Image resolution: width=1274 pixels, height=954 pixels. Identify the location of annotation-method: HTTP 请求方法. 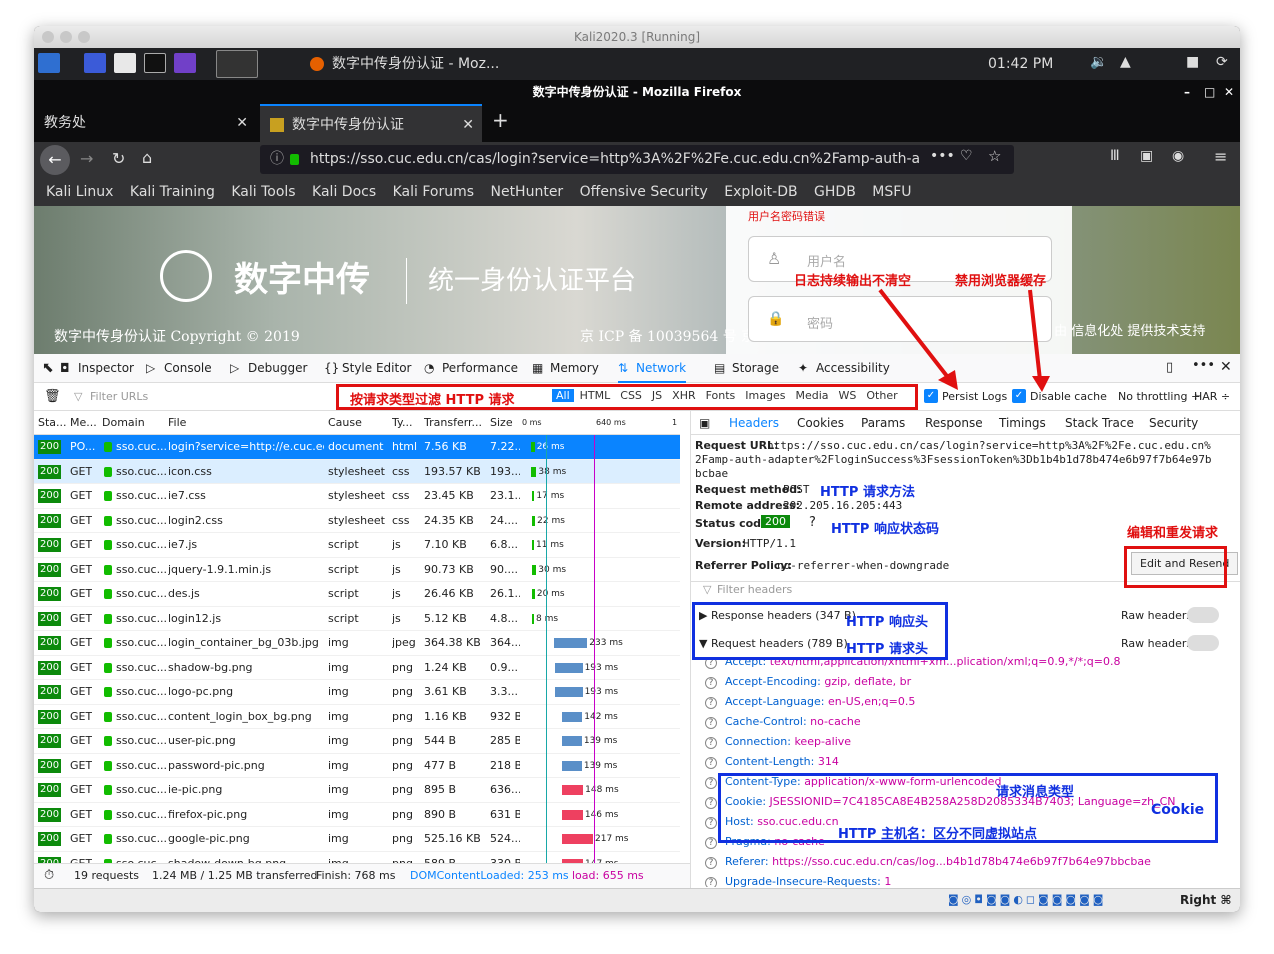
(867, 492).